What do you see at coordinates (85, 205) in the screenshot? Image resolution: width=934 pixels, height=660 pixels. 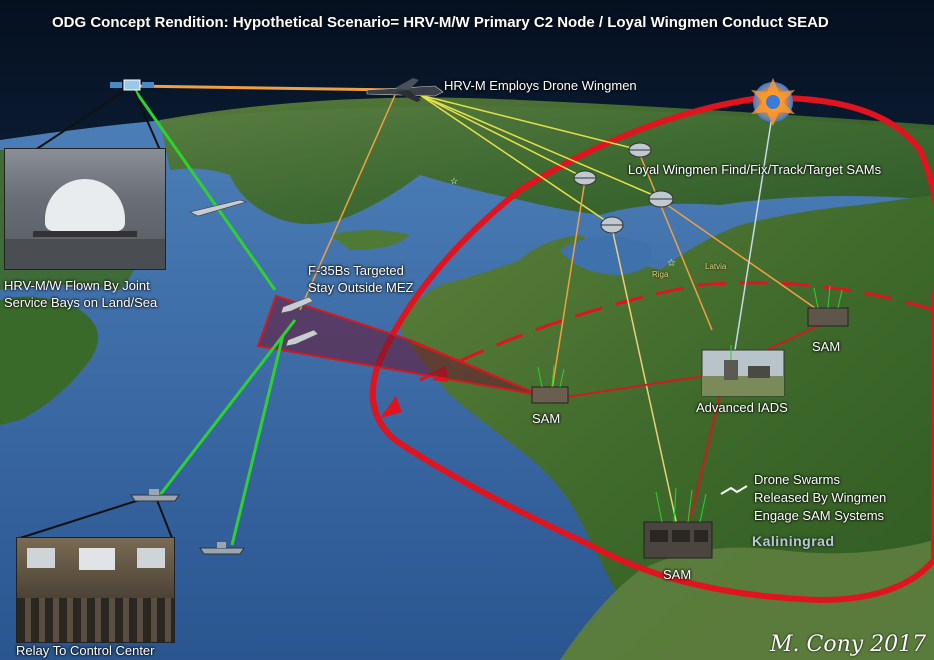 I see `hangar-aircraft` at bounding box center [85, 205].